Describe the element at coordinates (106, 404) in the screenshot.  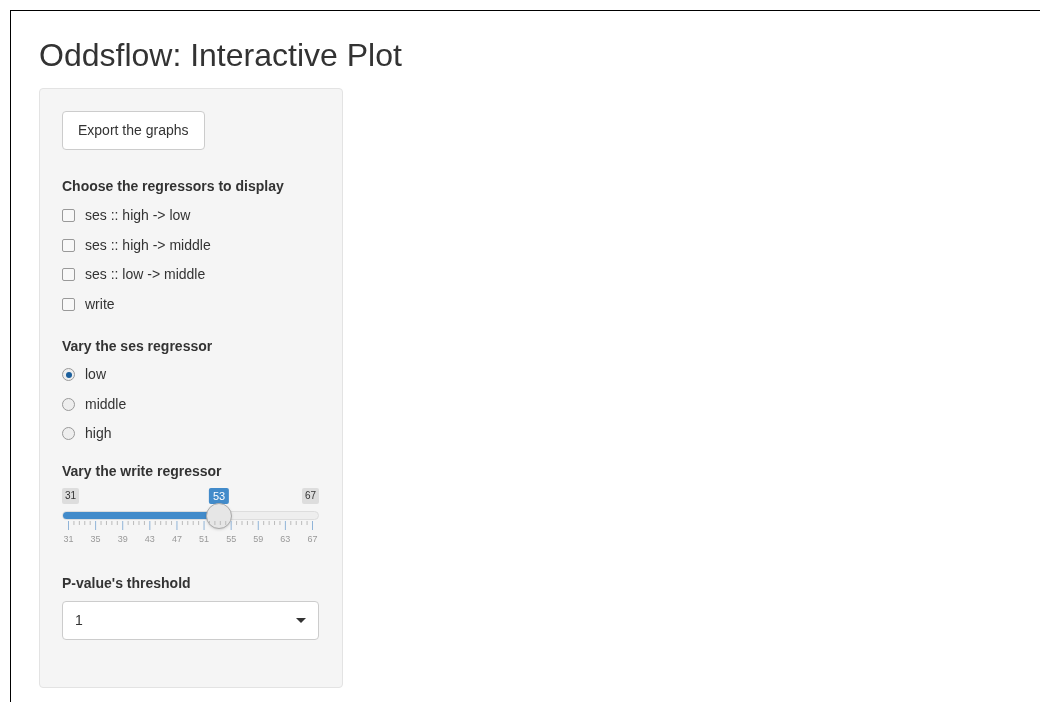
I see `radio-label: middle` at that location.